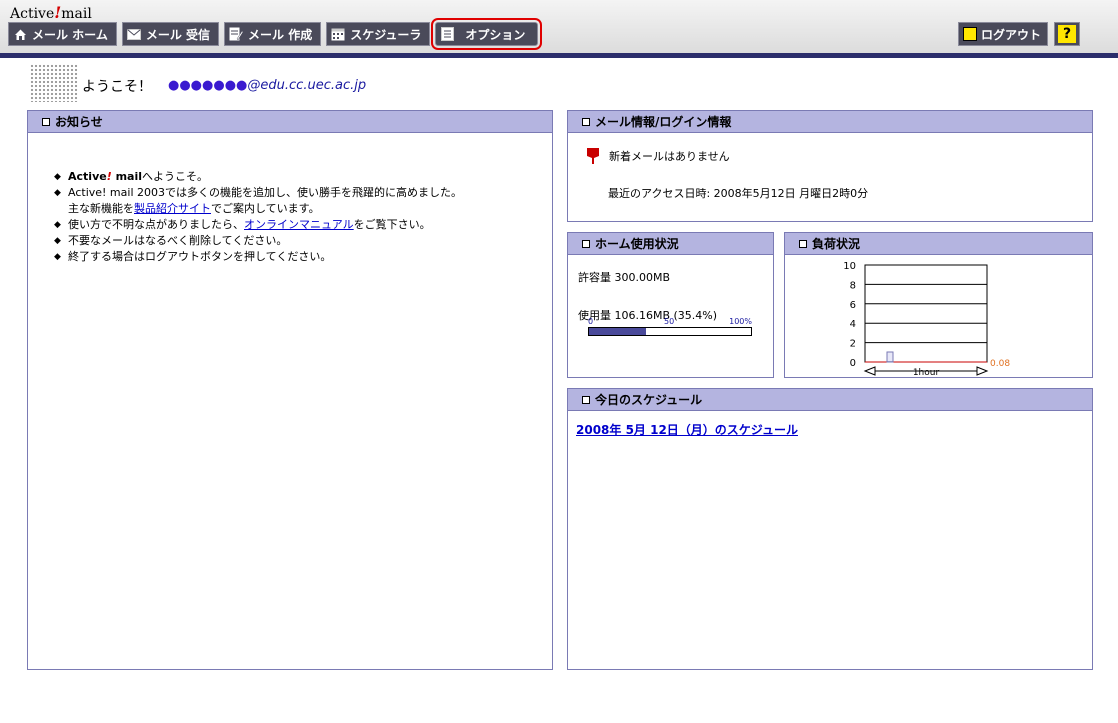  I want to click on usage-bar-label-100: 100%, so click(740, 321).